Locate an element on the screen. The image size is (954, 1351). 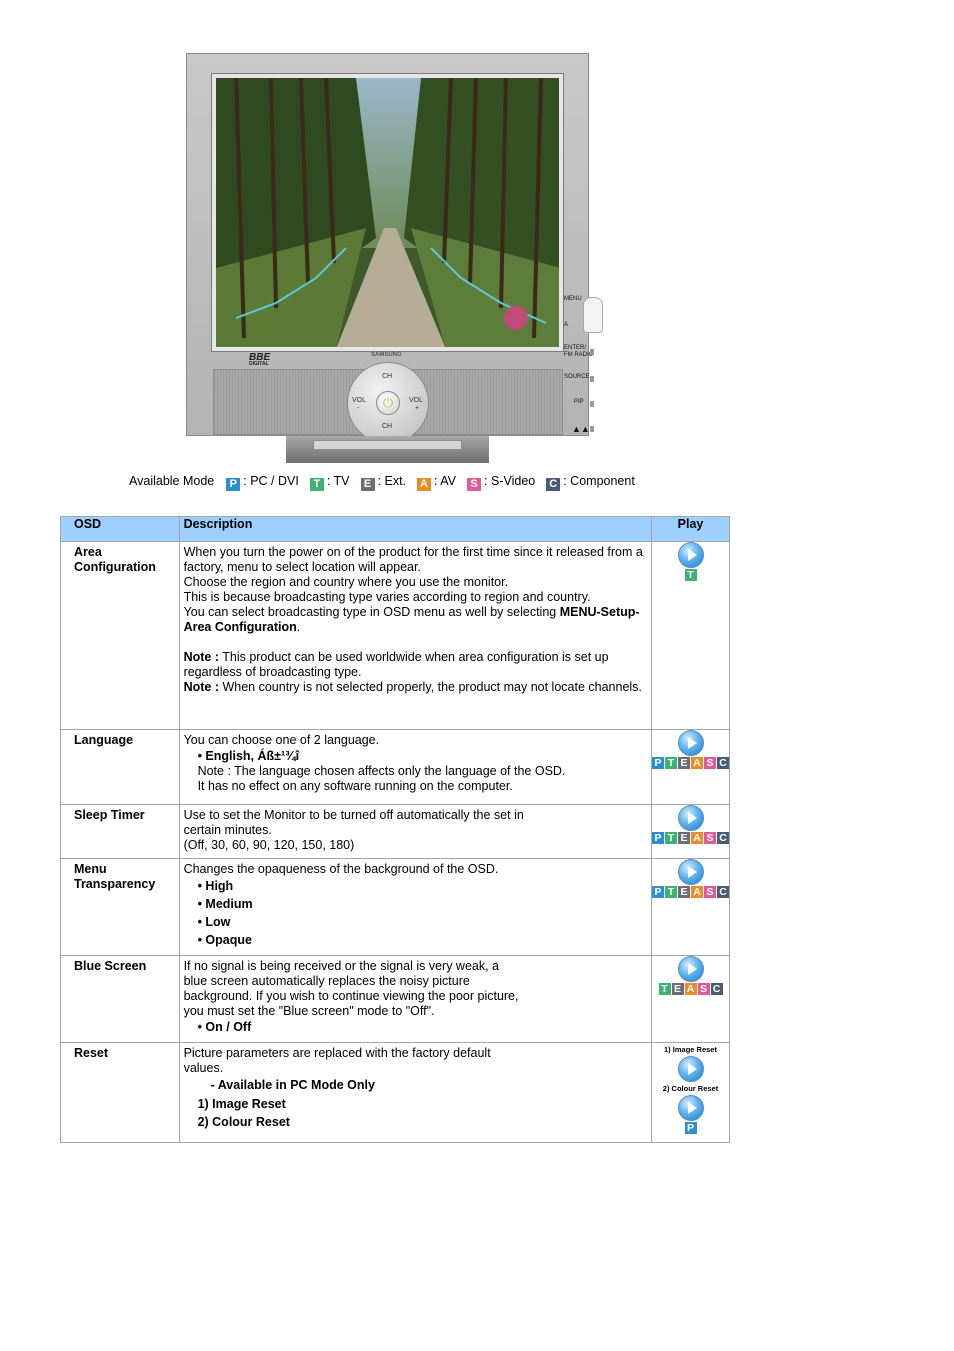
ch-up-label: CH is located at coordinates (387, 376).